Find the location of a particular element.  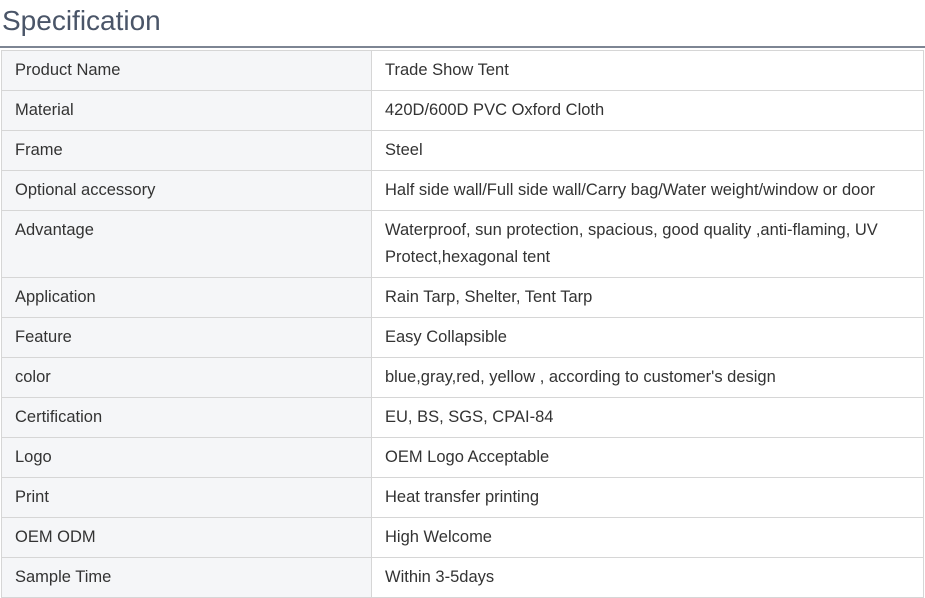

spec-value: High Welcome is located at coordinates (647, 537).